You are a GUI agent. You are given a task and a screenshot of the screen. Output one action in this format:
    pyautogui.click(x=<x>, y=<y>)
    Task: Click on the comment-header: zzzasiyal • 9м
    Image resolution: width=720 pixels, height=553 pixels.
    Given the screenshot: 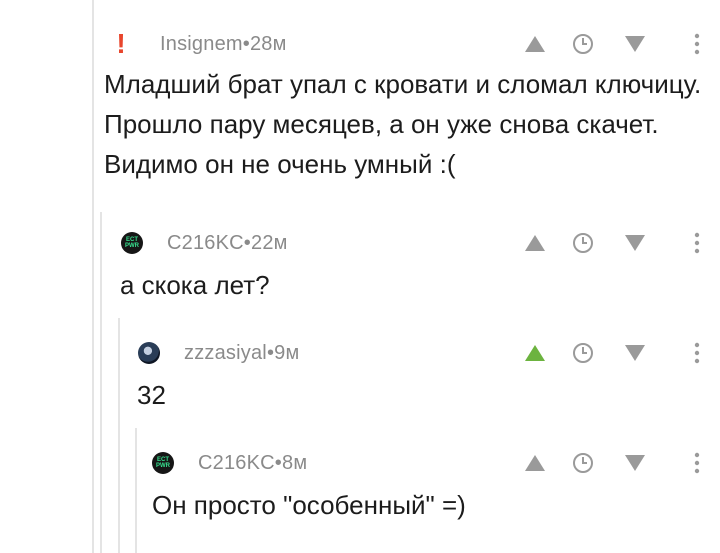 What is the action you would take?
    pyautogui.click(x=218, y=353)
    